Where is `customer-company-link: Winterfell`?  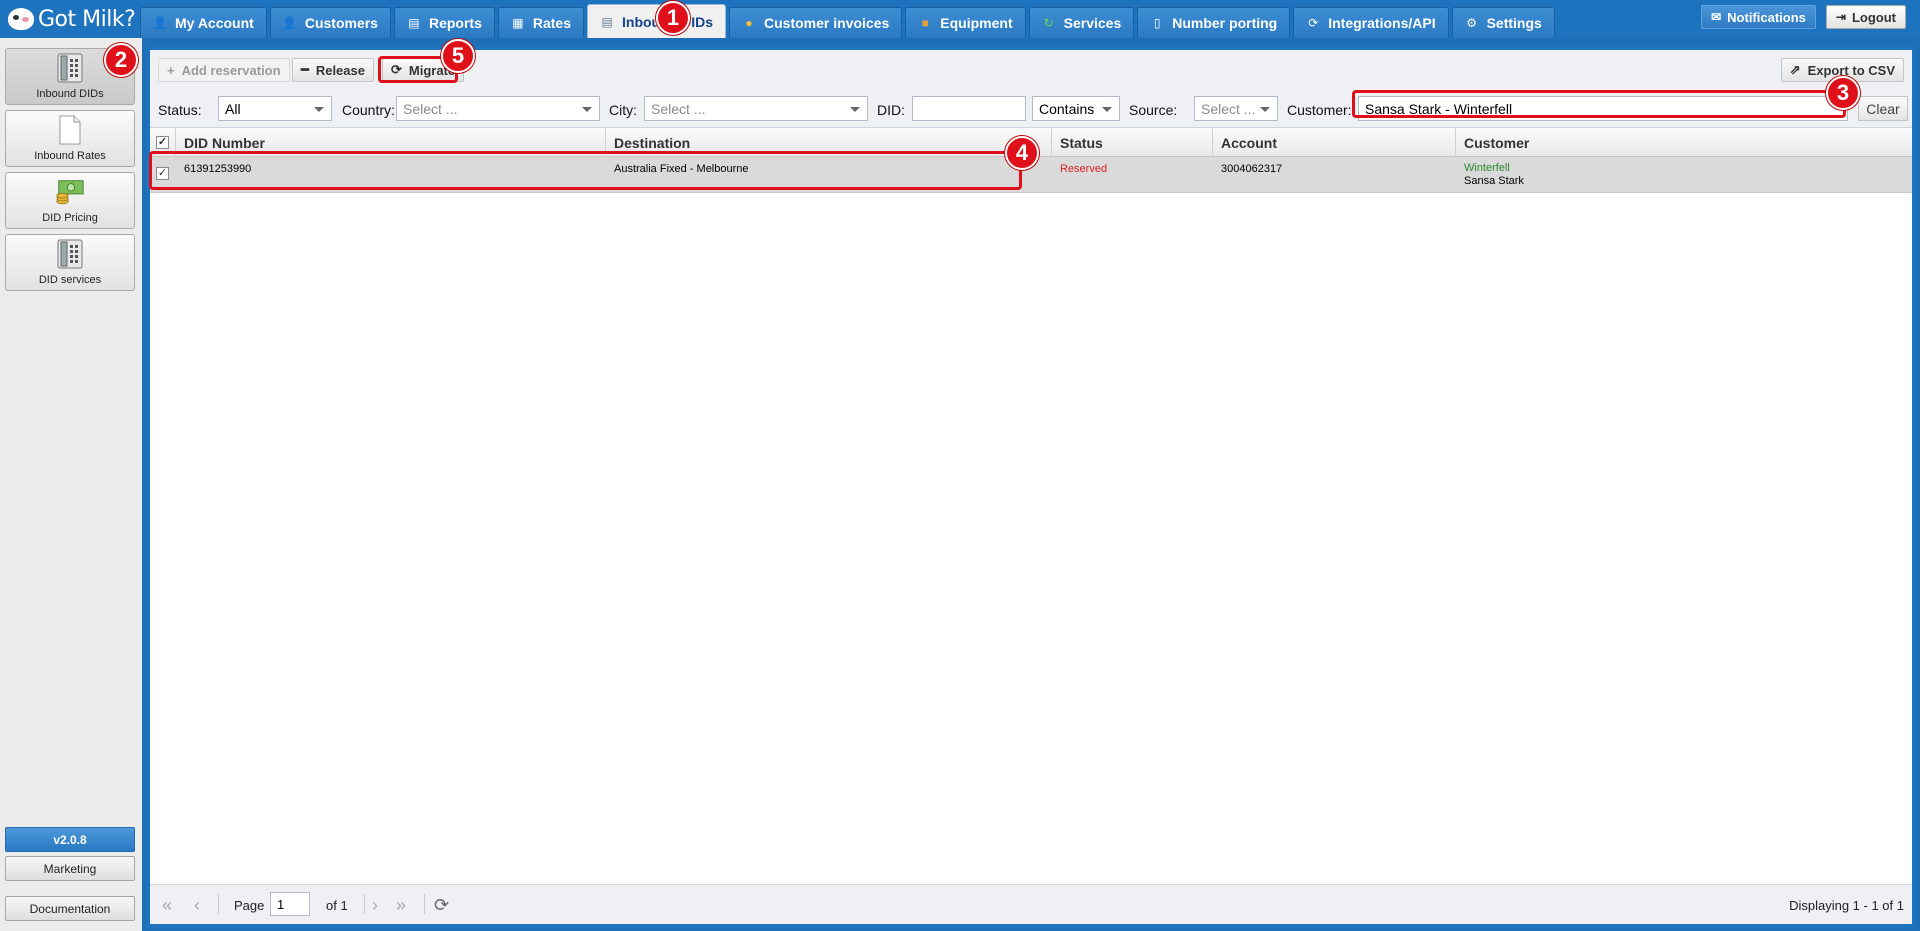 customer-company-link: Winterfell is located at coordinates (1684, 168).